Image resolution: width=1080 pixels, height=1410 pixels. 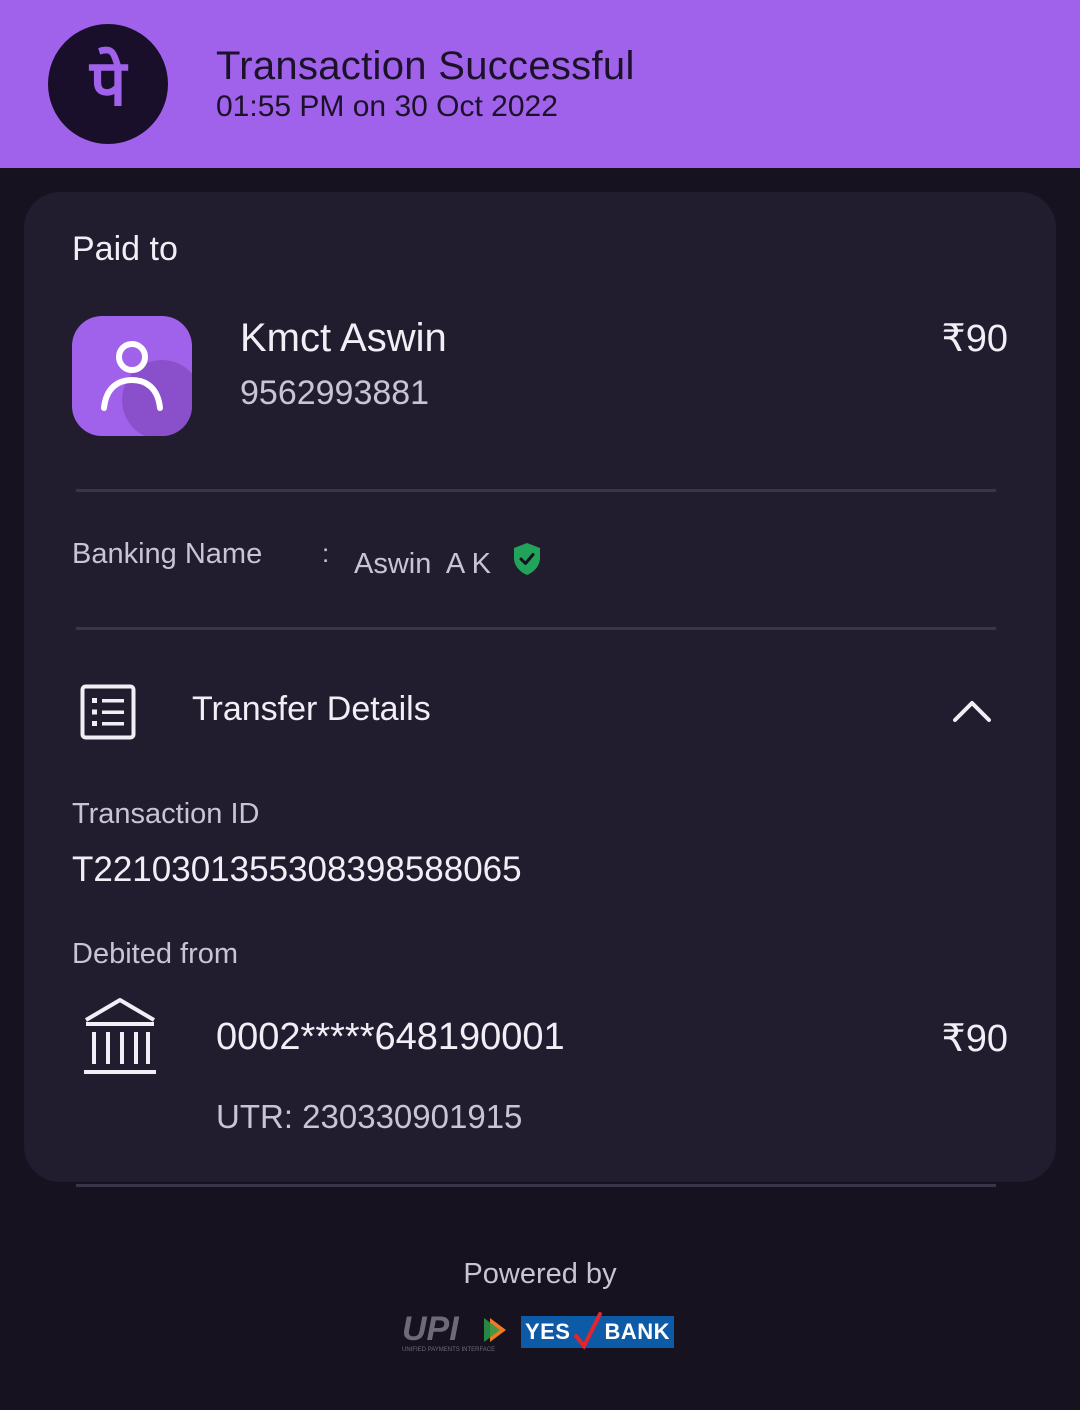 What do you see at coordinates (369, 1117) in the screenshot?
I see `utr-number: UTR: 230330901915` at bounding box center [369, 1117].